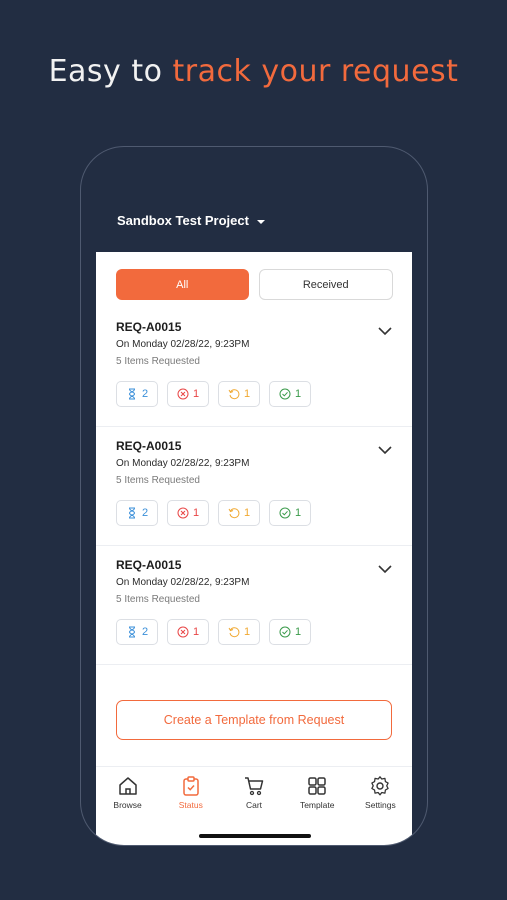 The height and width of the screenshot is (900, 507). I want to click on nav-item-settings: Settings, so click(380, 796).